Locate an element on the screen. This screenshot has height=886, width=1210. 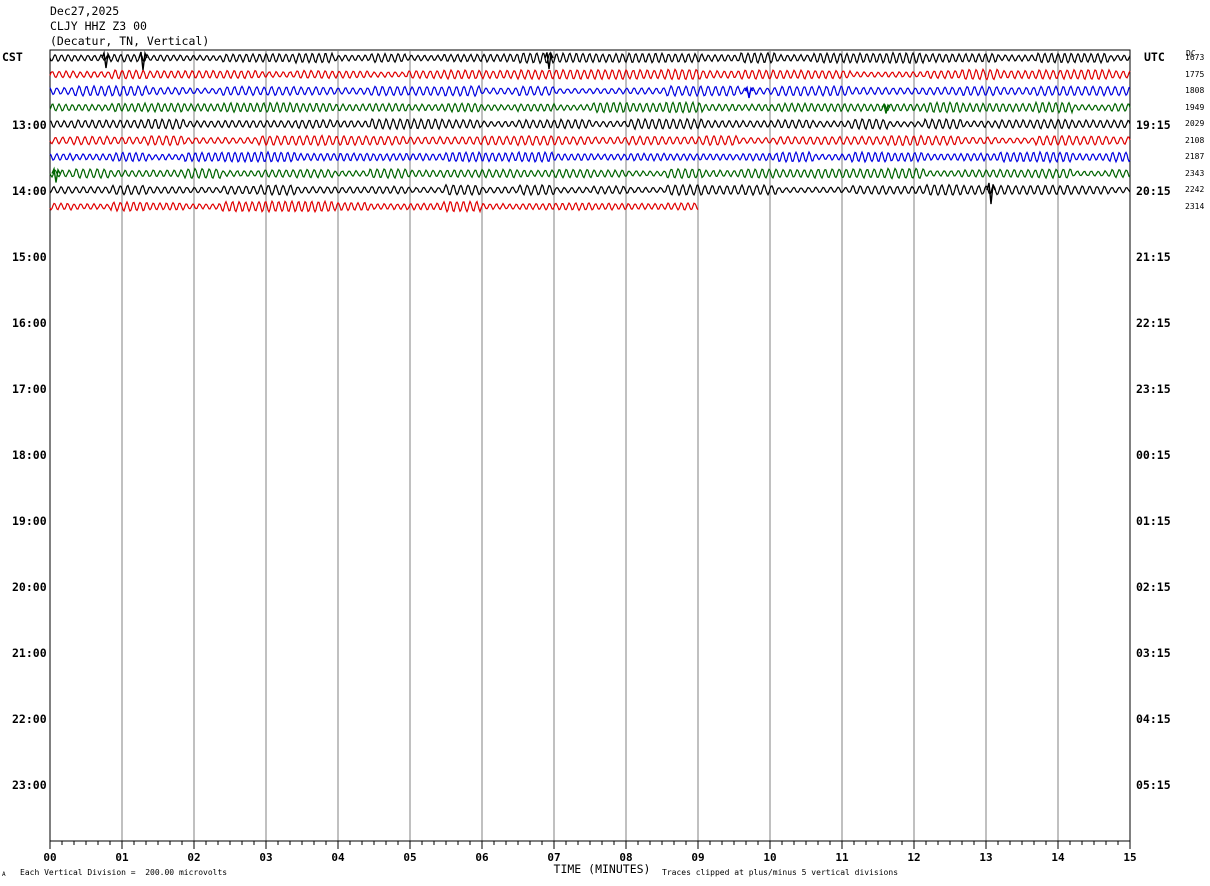
x-axis-title: TIME (MINUTES) is located at coordinates (602, 869).